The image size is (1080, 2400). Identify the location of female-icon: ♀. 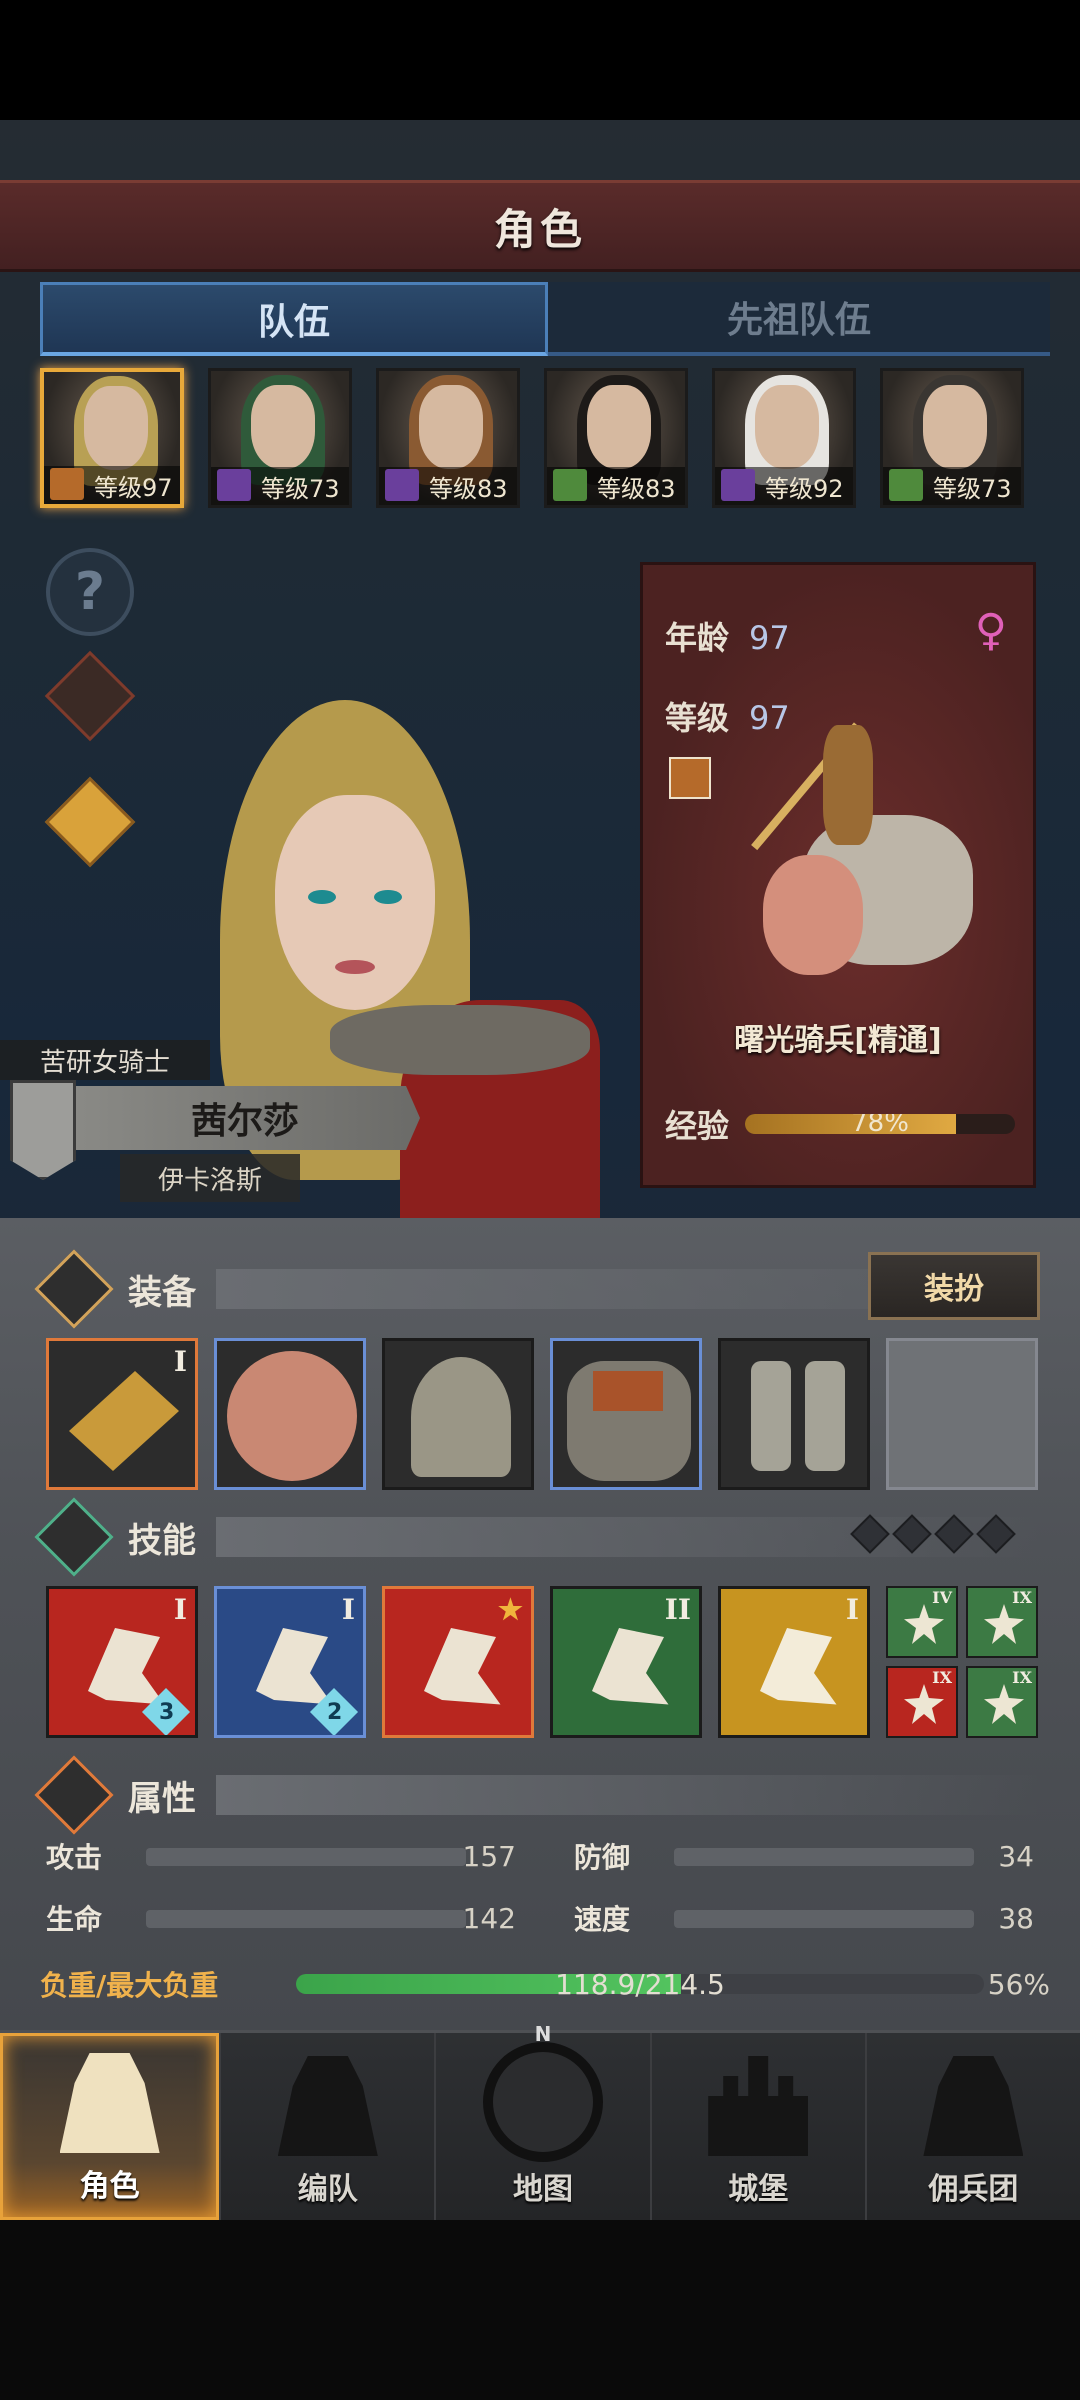
(990, 630).